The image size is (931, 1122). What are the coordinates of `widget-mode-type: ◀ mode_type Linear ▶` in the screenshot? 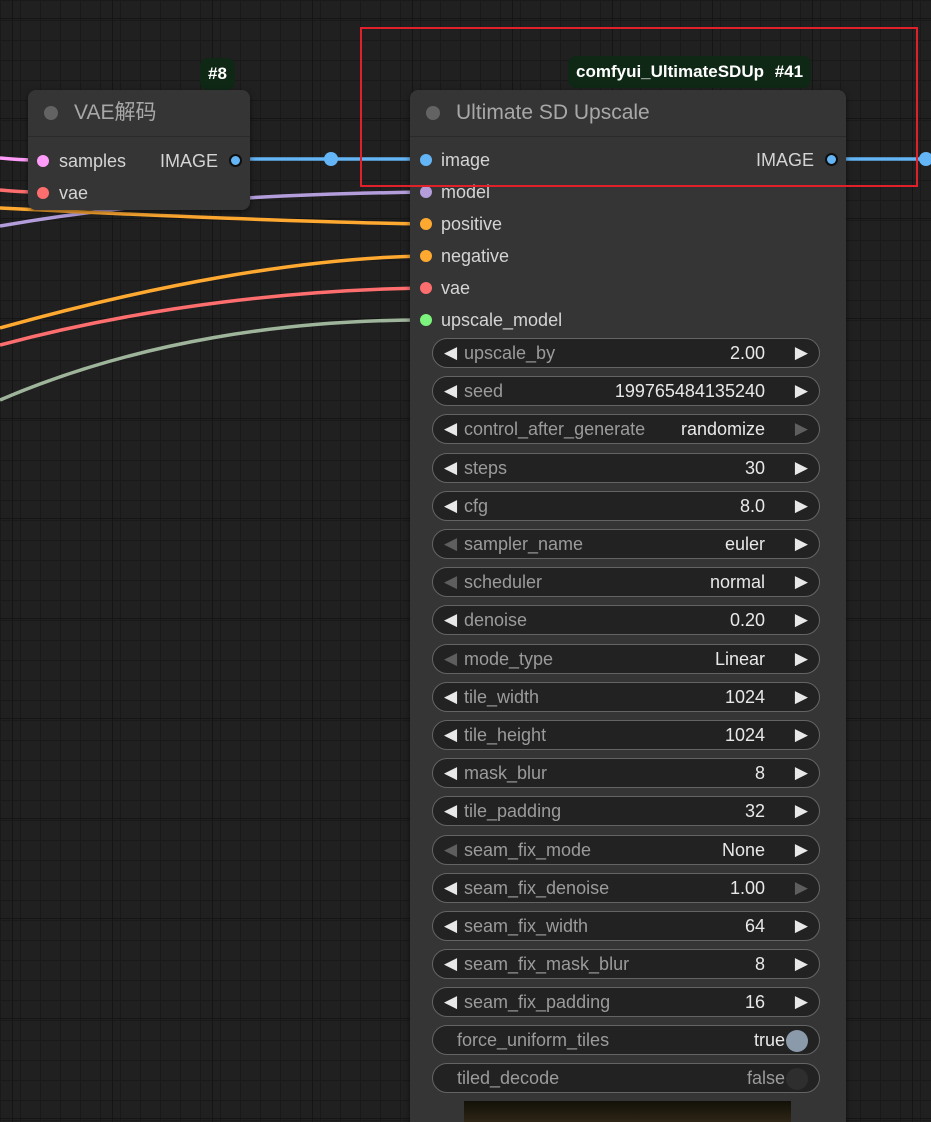 It's located at (626, 659).